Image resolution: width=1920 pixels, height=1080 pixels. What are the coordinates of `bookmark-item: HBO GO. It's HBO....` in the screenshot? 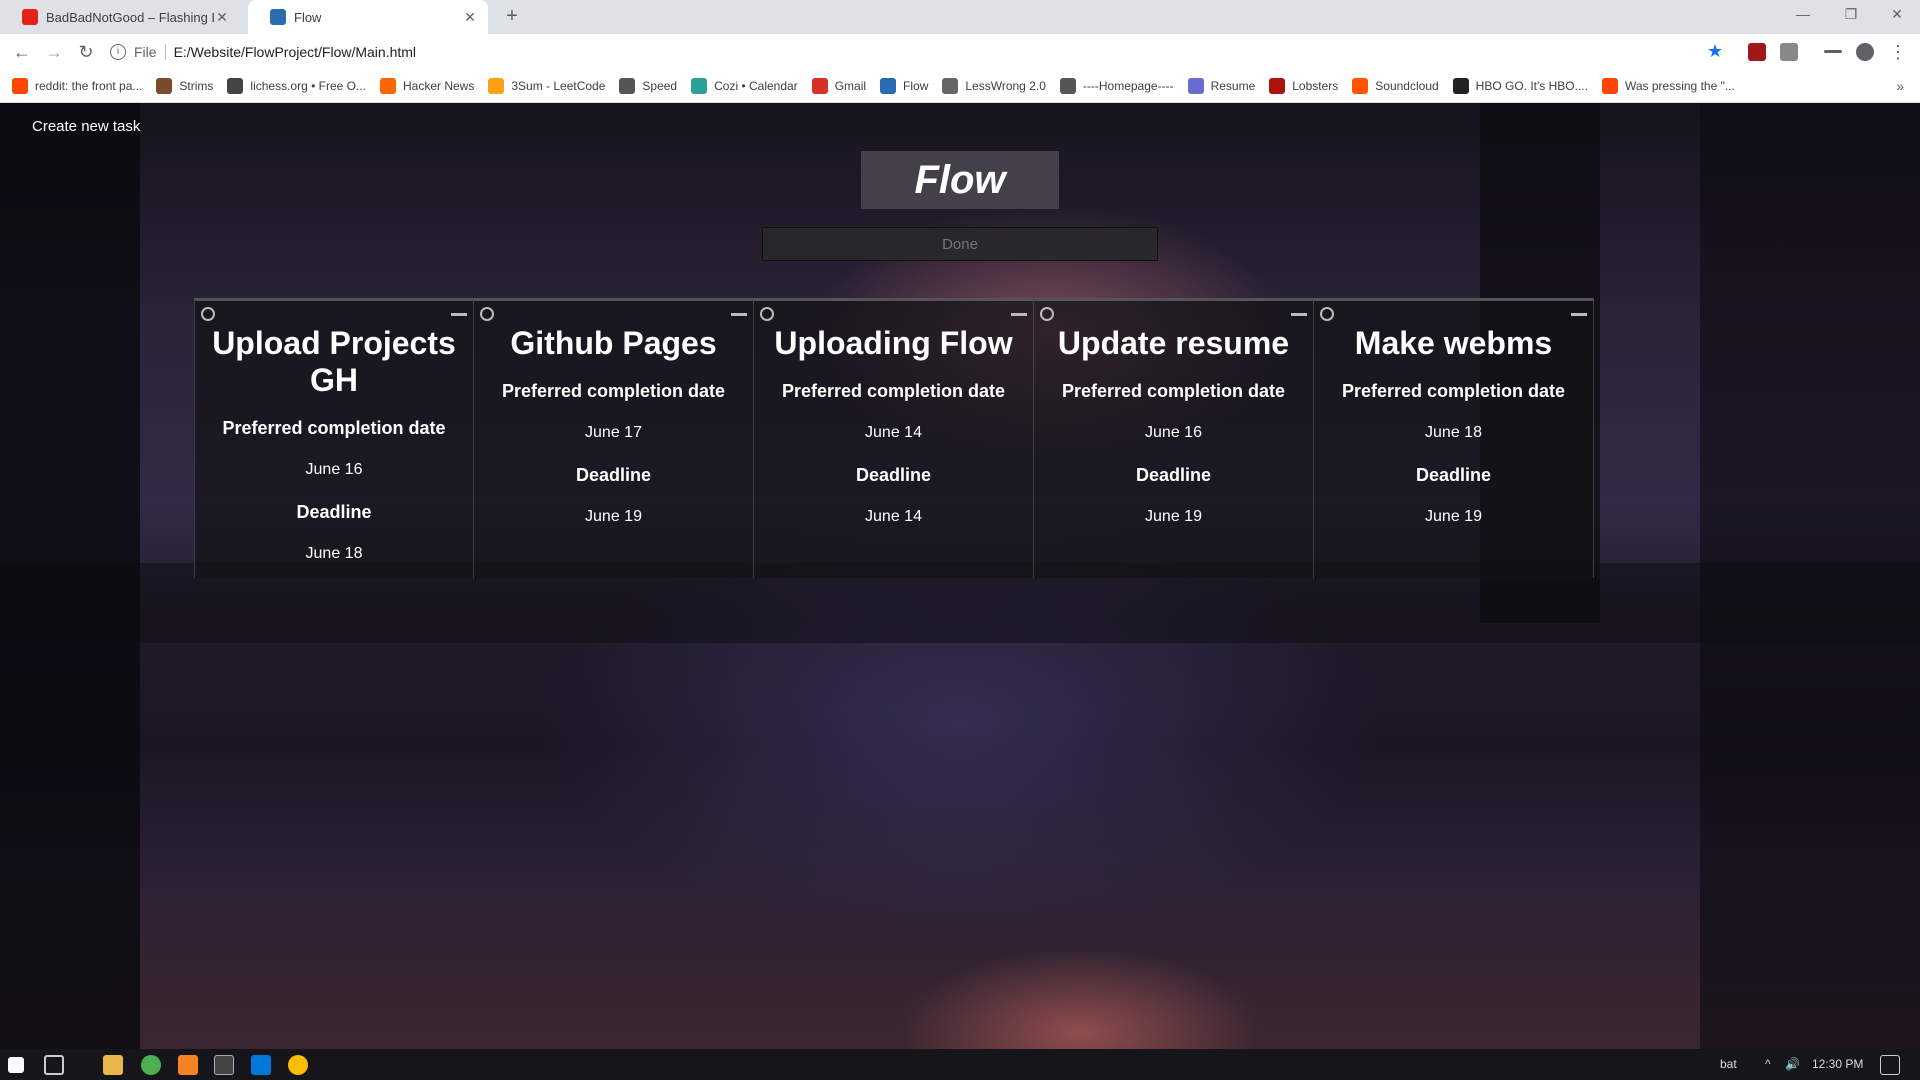 It's located at (1520, 86).